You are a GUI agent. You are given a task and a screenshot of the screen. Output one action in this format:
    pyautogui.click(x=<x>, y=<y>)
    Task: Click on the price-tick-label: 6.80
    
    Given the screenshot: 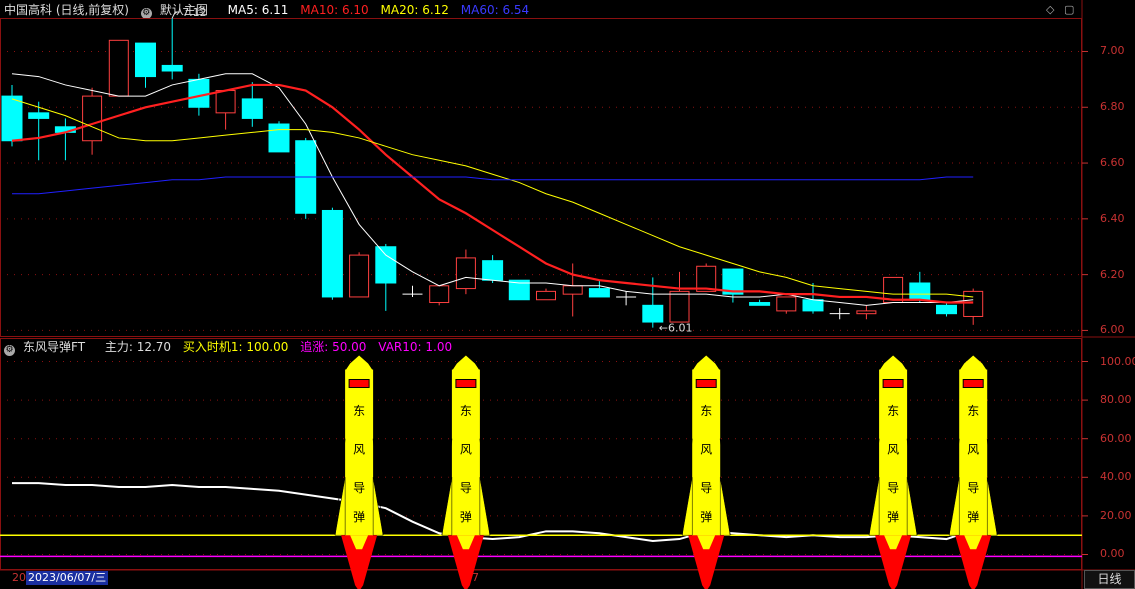 What is the action you would take?
    pyautogui.click(x=1112, y=107)
    